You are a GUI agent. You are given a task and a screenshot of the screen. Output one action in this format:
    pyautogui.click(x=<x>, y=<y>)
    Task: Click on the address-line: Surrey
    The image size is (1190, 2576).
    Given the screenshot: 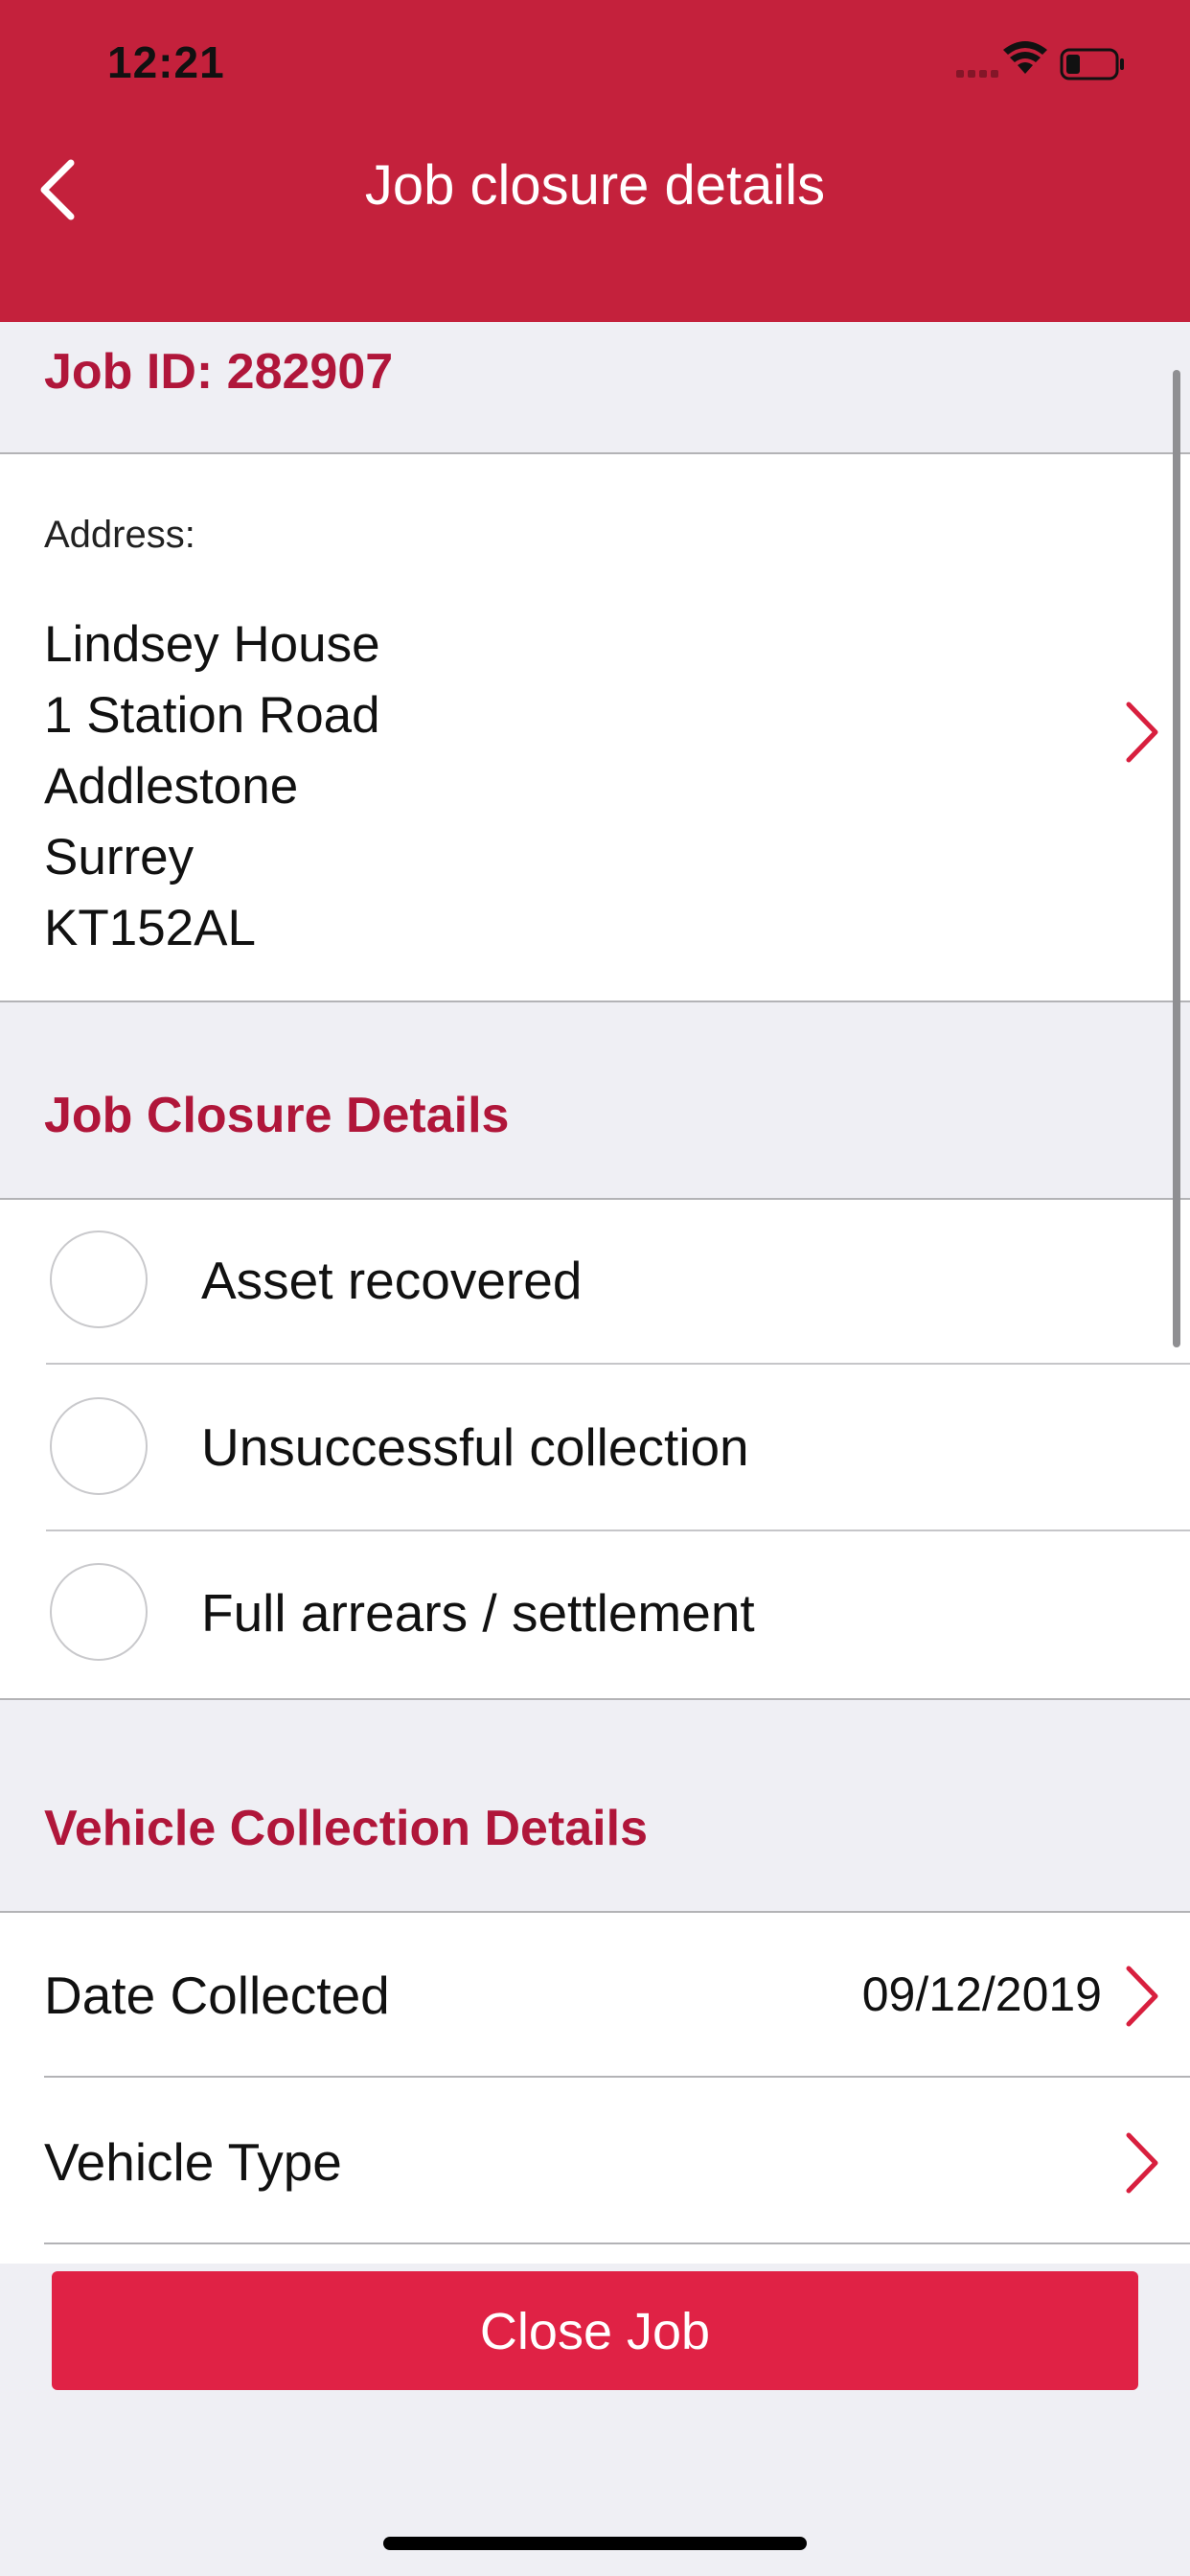 What is the action you would take?
    pyautogui.click(x=120, y=857)
    